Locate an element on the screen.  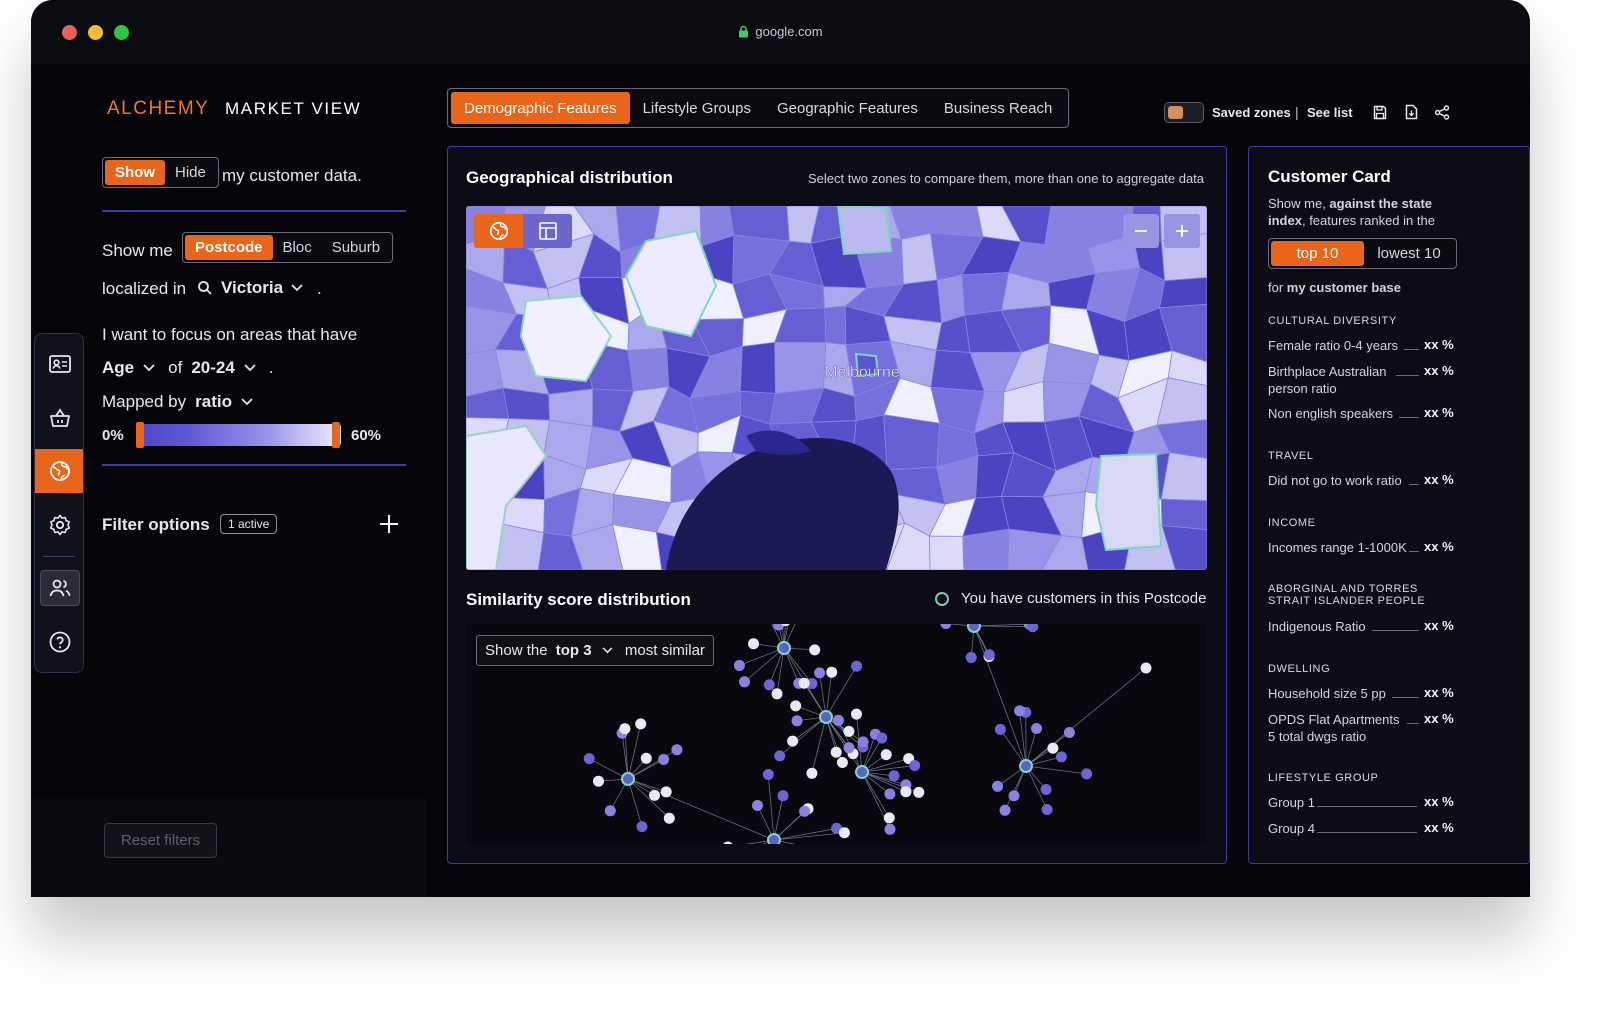
export-file-icon is located at coordinates (1411, 112).